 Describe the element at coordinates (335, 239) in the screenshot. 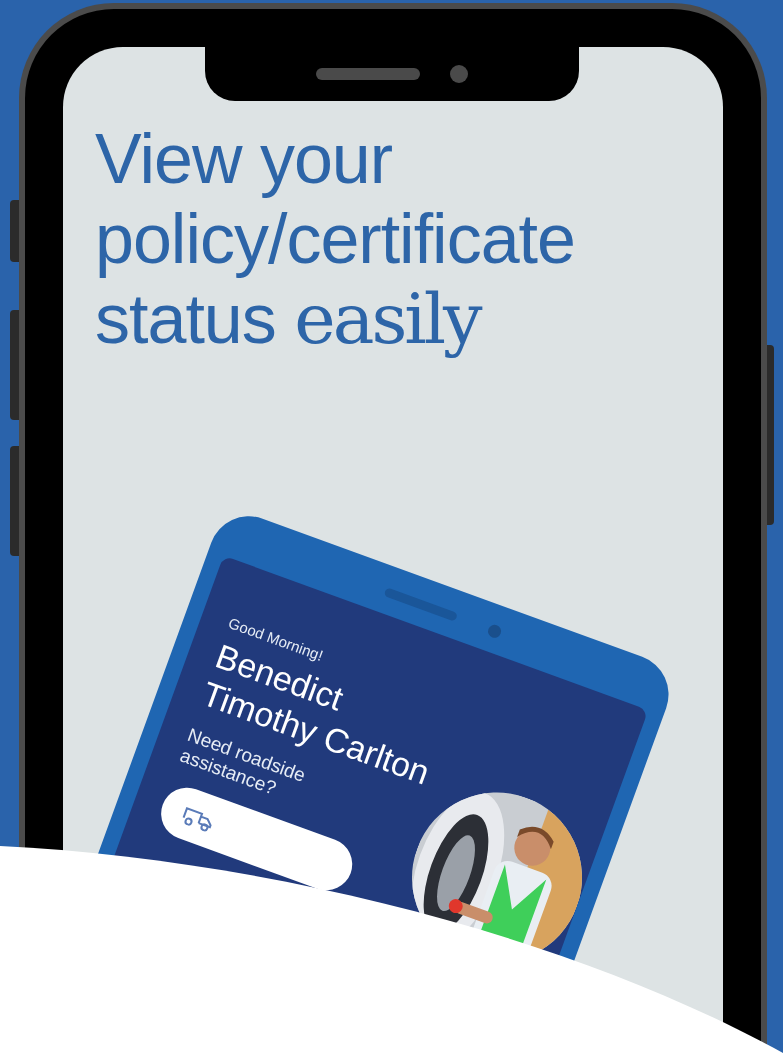

I see `headline: View your policy/certificate status easily` at that location.